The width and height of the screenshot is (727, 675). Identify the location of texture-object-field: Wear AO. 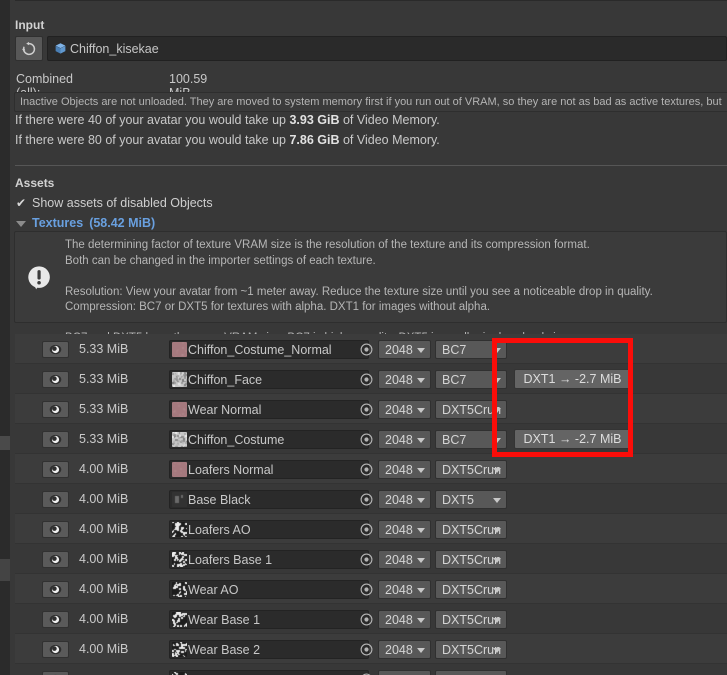
(269, 589).